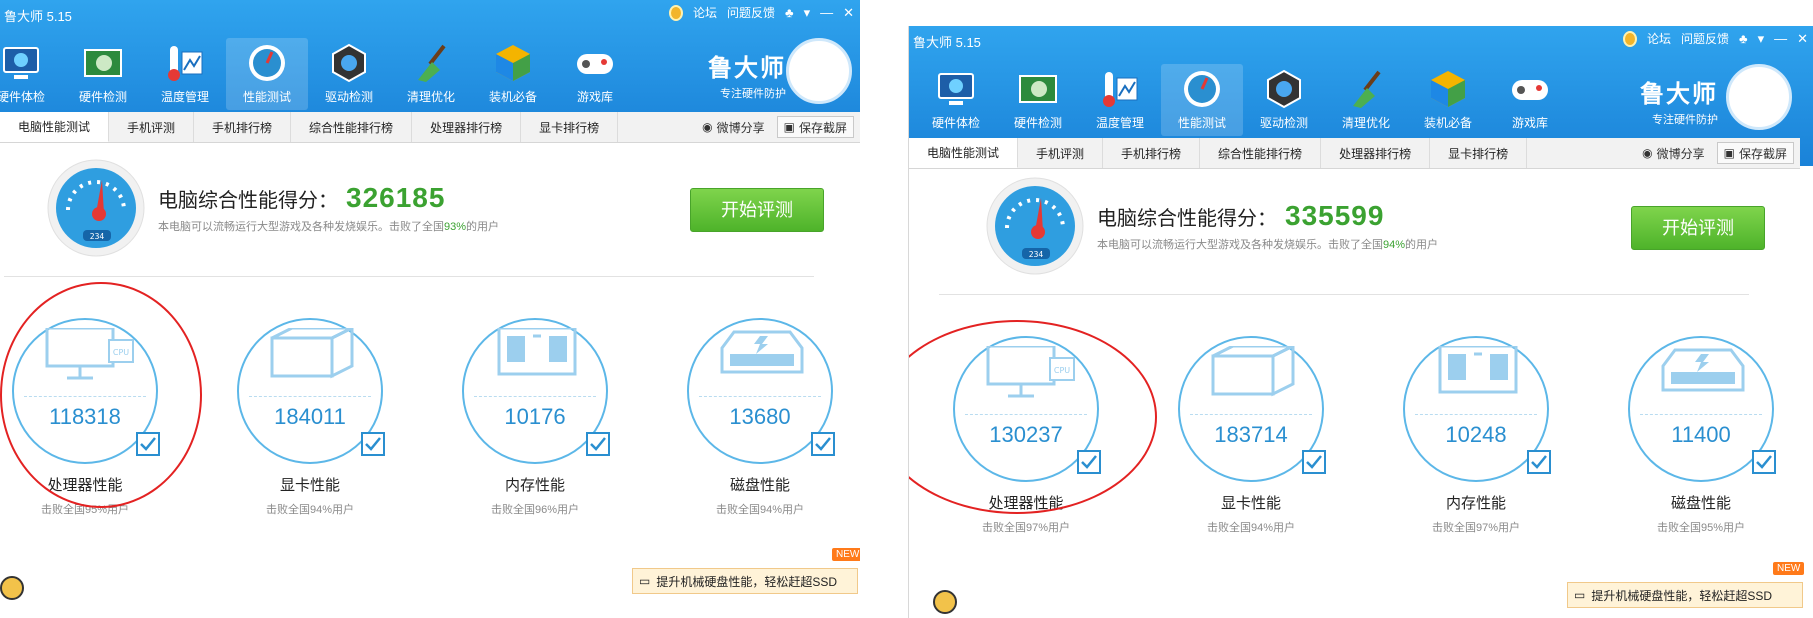 This screenshot has height=618, width=1813. I want to click on speed-gauge-icon: 234, so click(1035, 226).